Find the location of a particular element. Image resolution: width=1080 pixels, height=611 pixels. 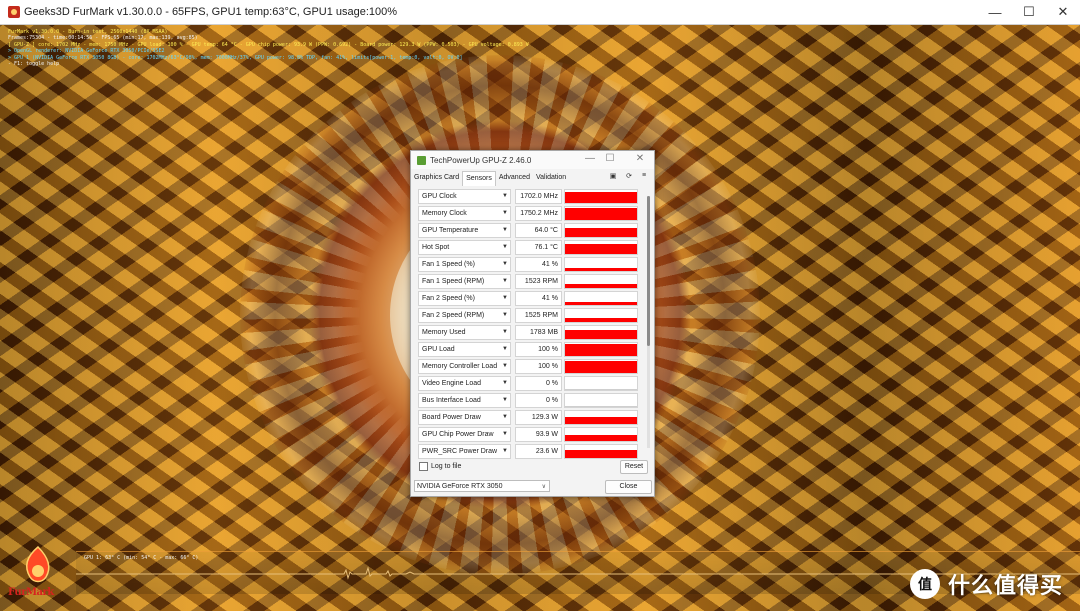

refresh-icon: ⟳ is located at coordinates (629, 176).